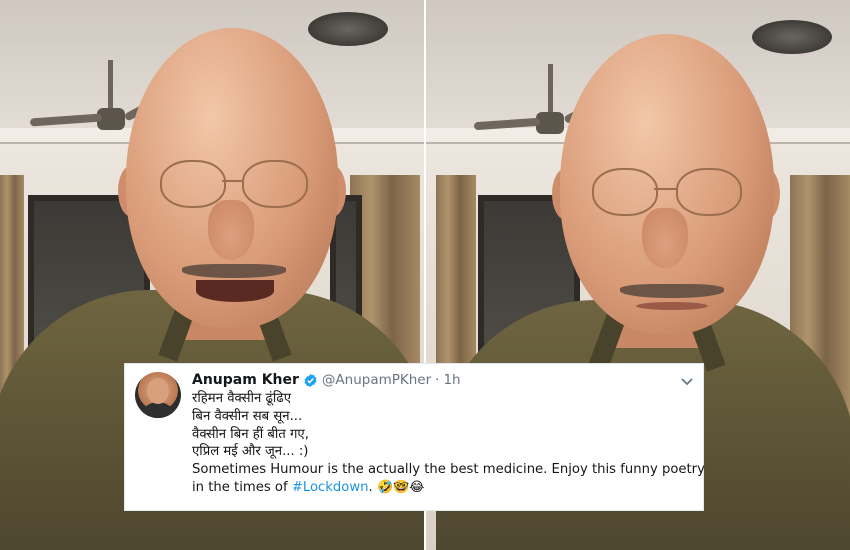 The height and width of the screenshot is (550, 850). What do you see at coordinates (250, 434) in the screenshot?
I see `tweet-line: वैक्सीन बिन हीं बीत गए,` at bounding box center [250, 434].